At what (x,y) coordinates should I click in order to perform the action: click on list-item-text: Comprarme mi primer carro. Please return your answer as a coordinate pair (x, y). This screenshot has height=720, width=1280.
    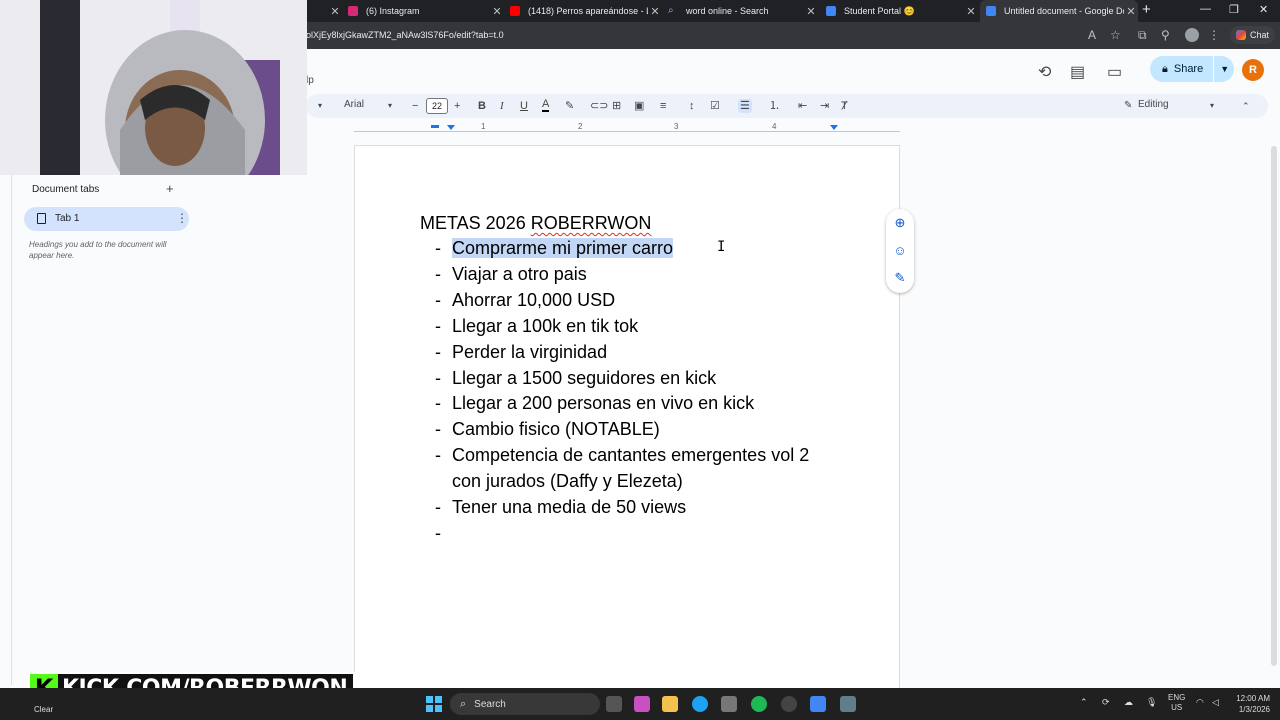
    Looking at the image, I should click on (563, 248).